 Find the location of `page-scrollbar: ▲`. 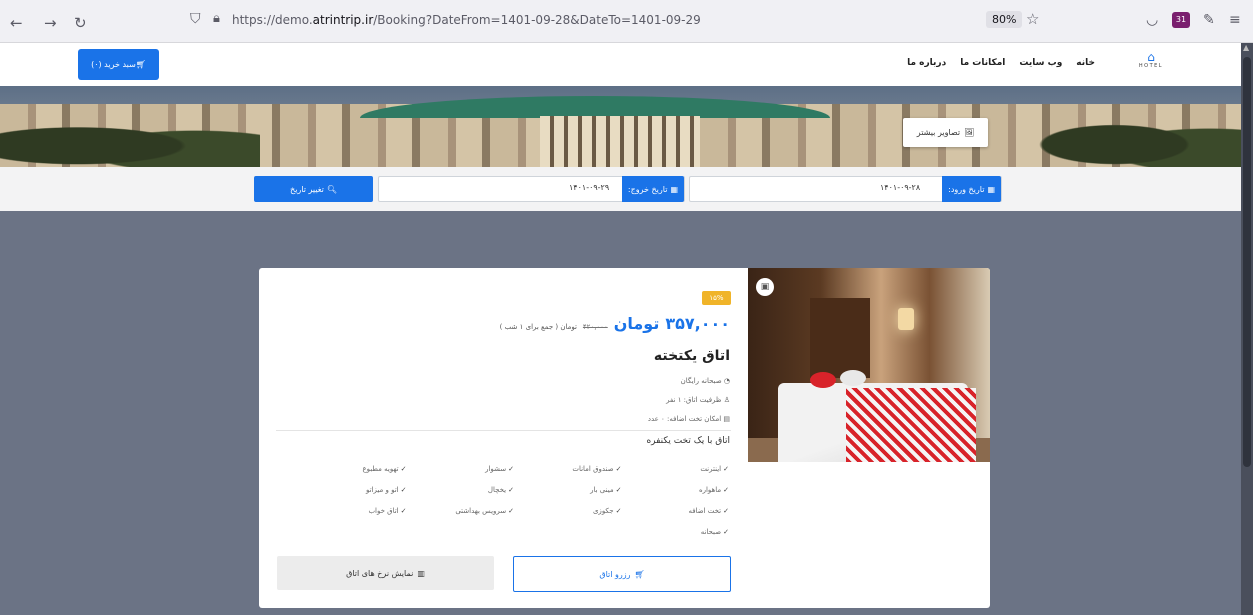

page-scrollbar: ▲ is located at coordinates (1247, 329).